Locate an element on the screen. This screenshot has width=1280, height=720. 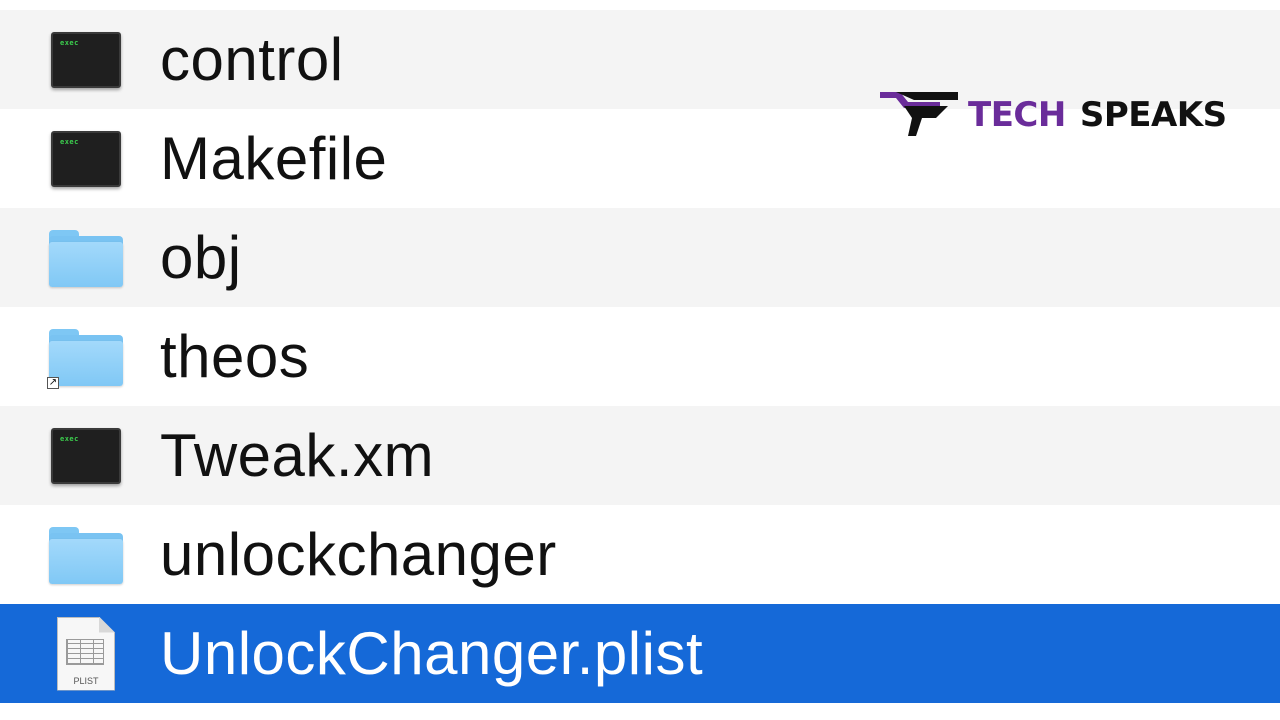
file-row-unlockchanger-plist: PLIST UnlockChanger.plist is located at coordinates (640, 653).